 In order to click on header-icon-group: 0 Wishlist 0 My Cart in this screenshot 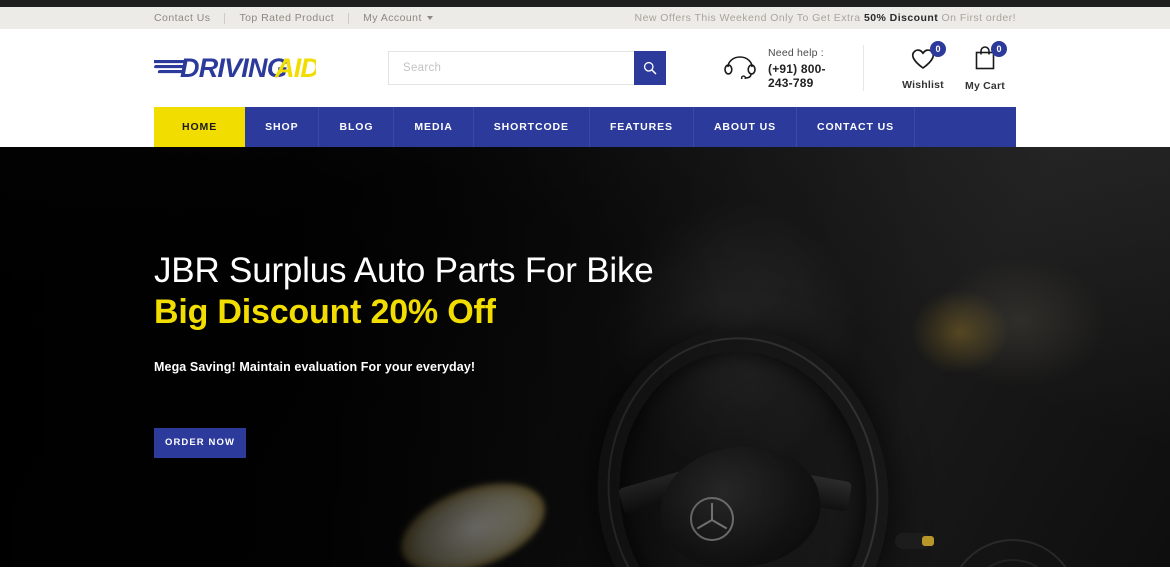, I will do `click(954, 66)`.